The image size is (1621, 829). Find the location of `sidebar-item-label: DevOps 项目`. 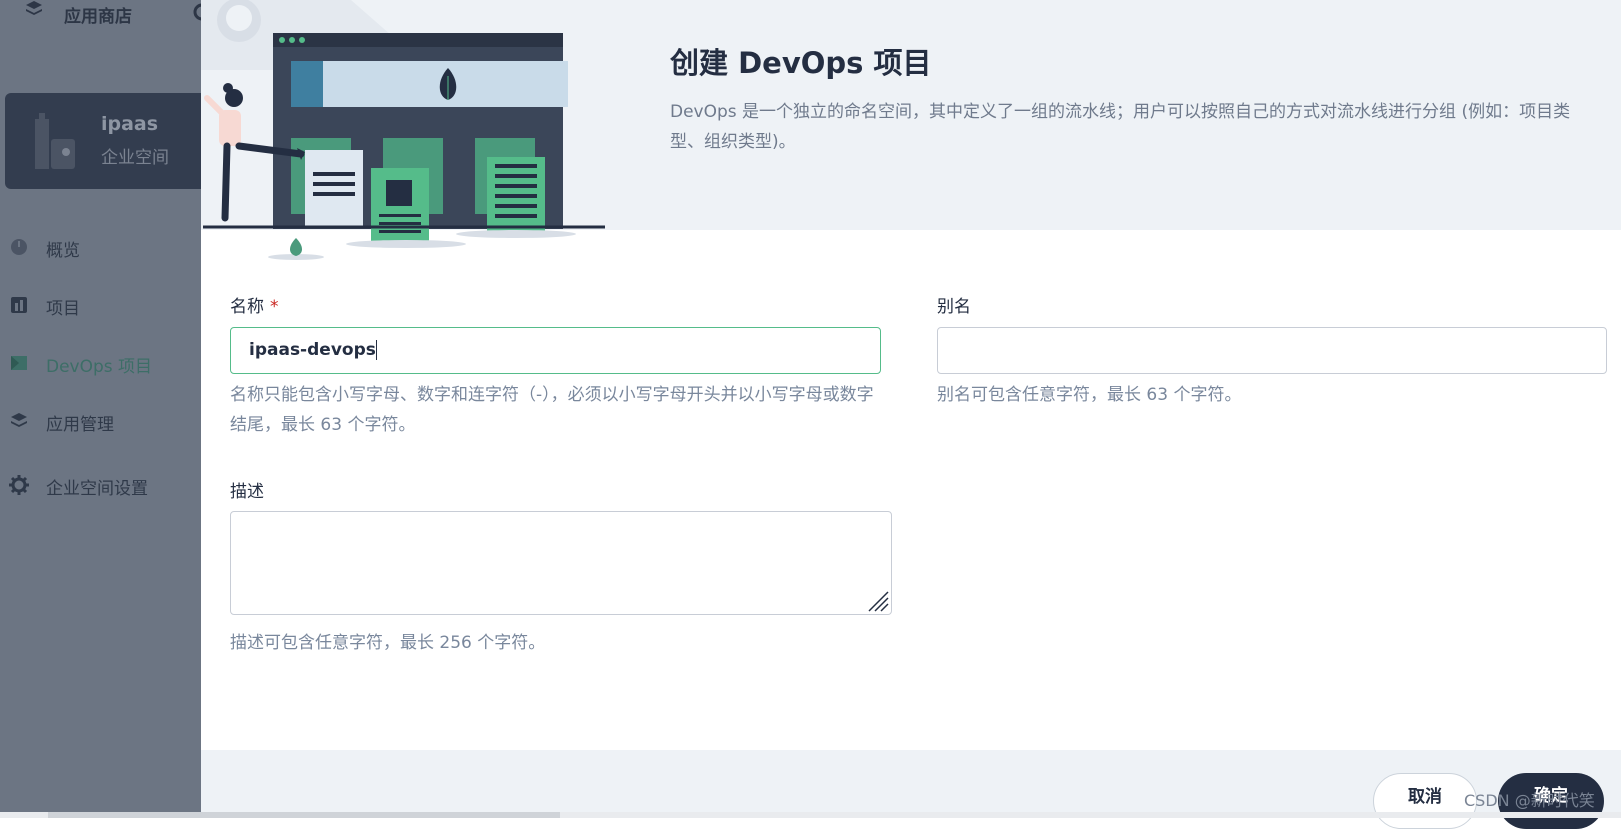

sidebar-item-label: DevOps 项目 is located at coordinates (99, 367).